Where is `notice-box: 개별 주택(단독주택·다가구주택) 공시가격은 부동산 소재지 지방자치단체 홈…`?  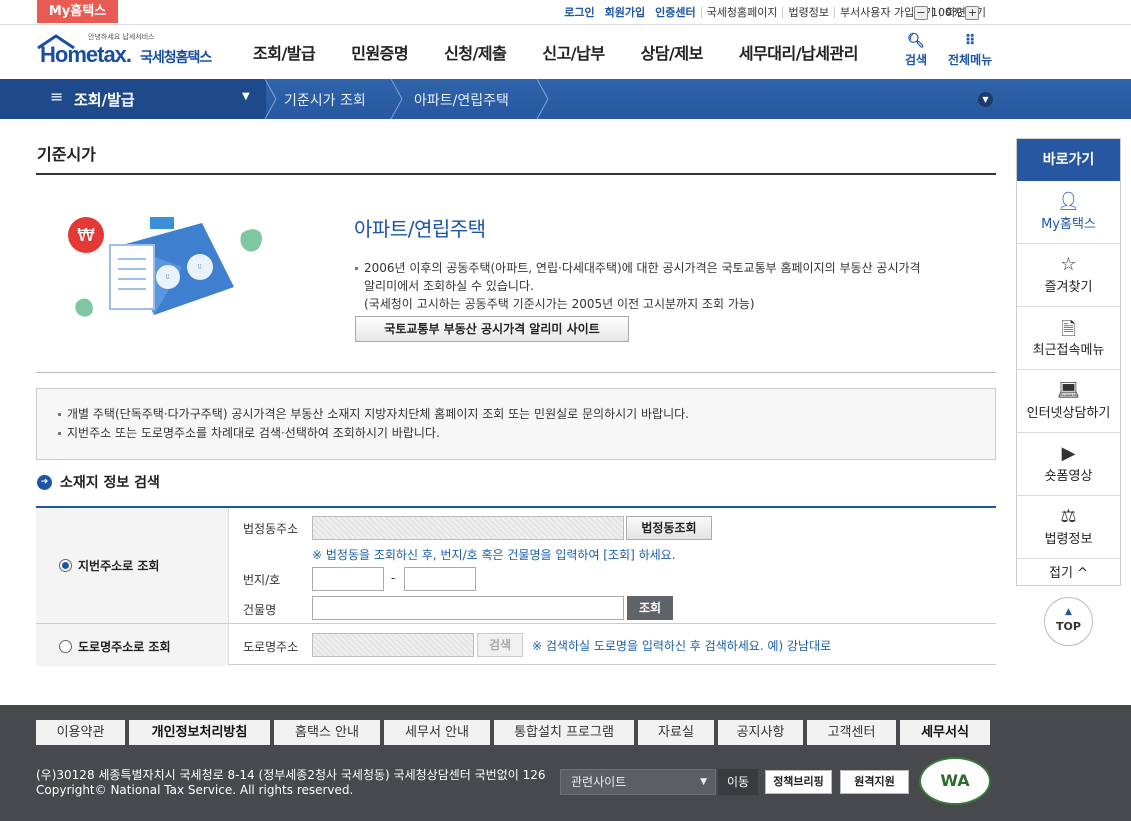
notice-box: 개별 주택(단독주택·다가구주택) 공시가격은 부동산 소재지 지방자치단체 홈… is located at coordinates (516, 424).